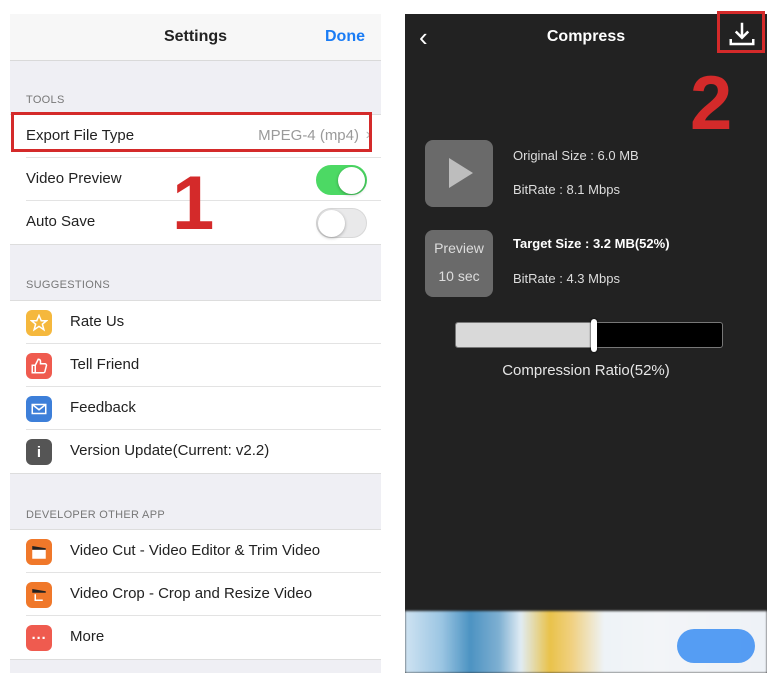 The height and width of the screenshot is (673, 767). Describe the element at coordinates (459, 263) in the screenshot. I see `preview-thumbnail: Preview 10 sec` at that location.